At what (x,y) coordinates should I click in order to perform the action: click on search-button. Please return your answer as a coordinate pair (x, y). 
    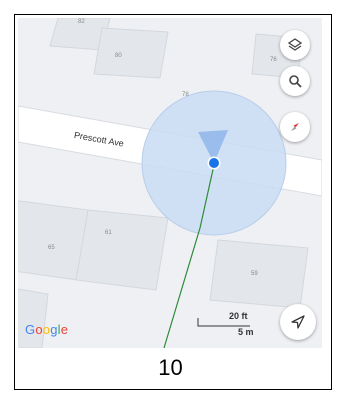
    Looking at the image, I should click on (295, 81).